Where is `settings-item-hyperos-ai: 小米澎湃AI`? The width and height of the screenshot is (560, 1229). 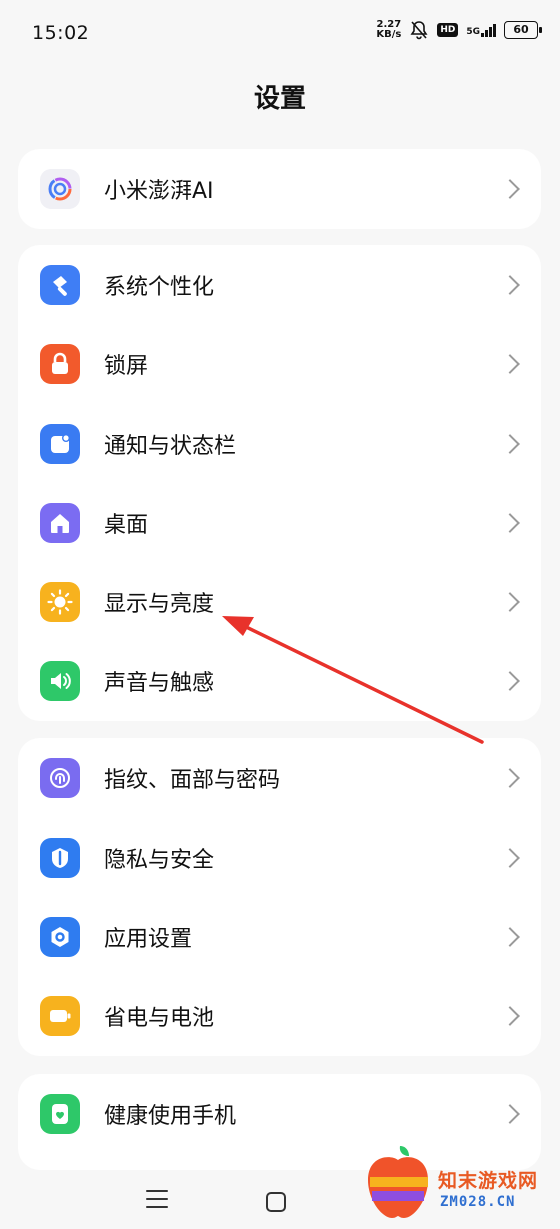
settings-item-hyperos-ai: 小米澎湃AI is located at coordinates (279, 189).